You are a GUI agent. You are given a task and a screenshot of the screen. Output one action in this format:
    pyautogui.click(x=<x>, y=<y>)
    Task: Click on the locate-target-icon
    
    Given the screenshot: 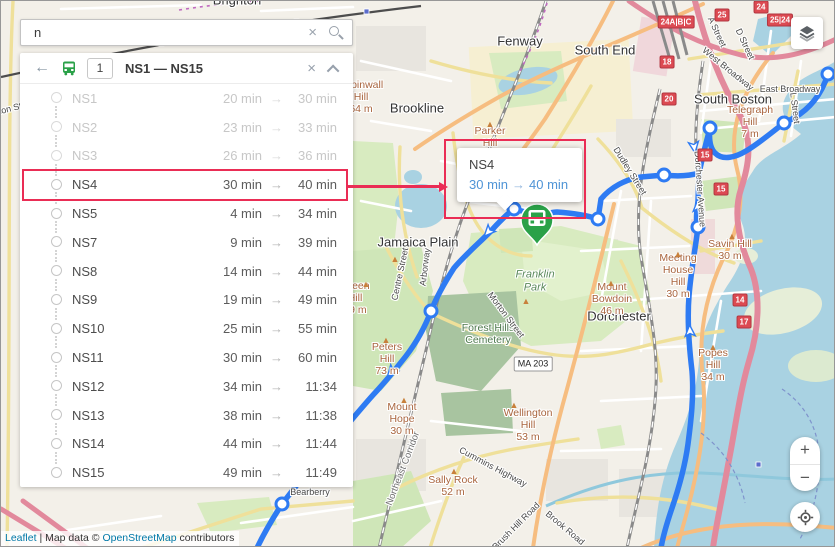 What is the action you would take?
    pyautogui.click(x=805, y=517)
    